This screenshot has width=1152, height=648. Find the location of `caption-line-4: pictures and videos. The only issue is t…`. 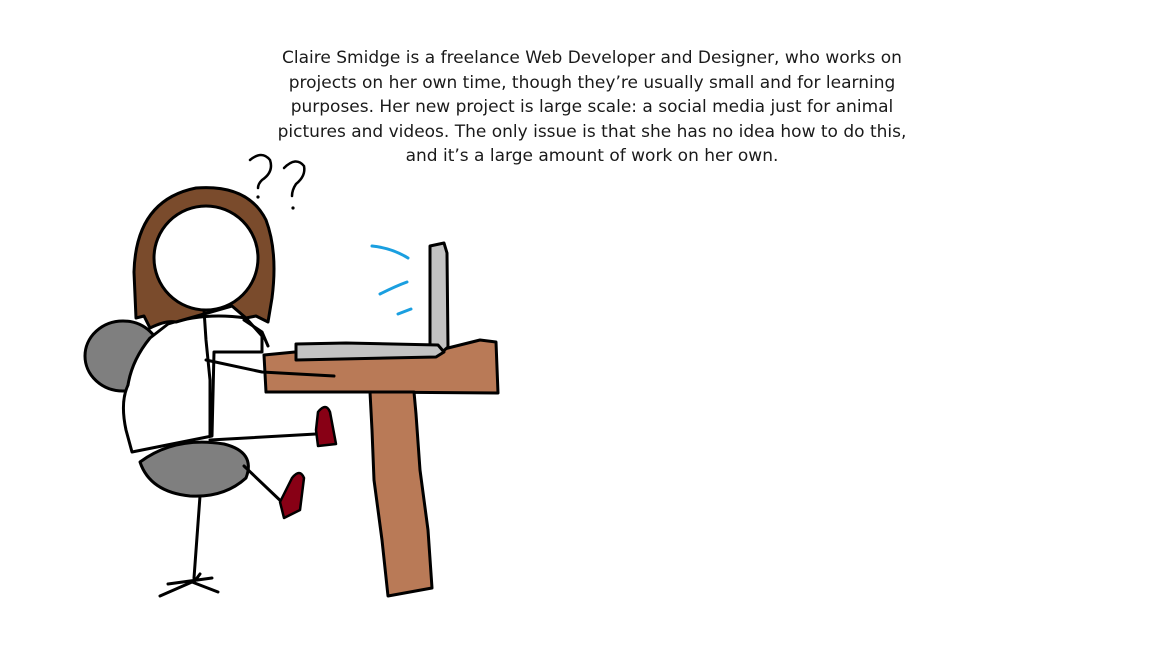

caption-line-4: pictures and videos. The only issue is t… is located at coordinates (592, 131).